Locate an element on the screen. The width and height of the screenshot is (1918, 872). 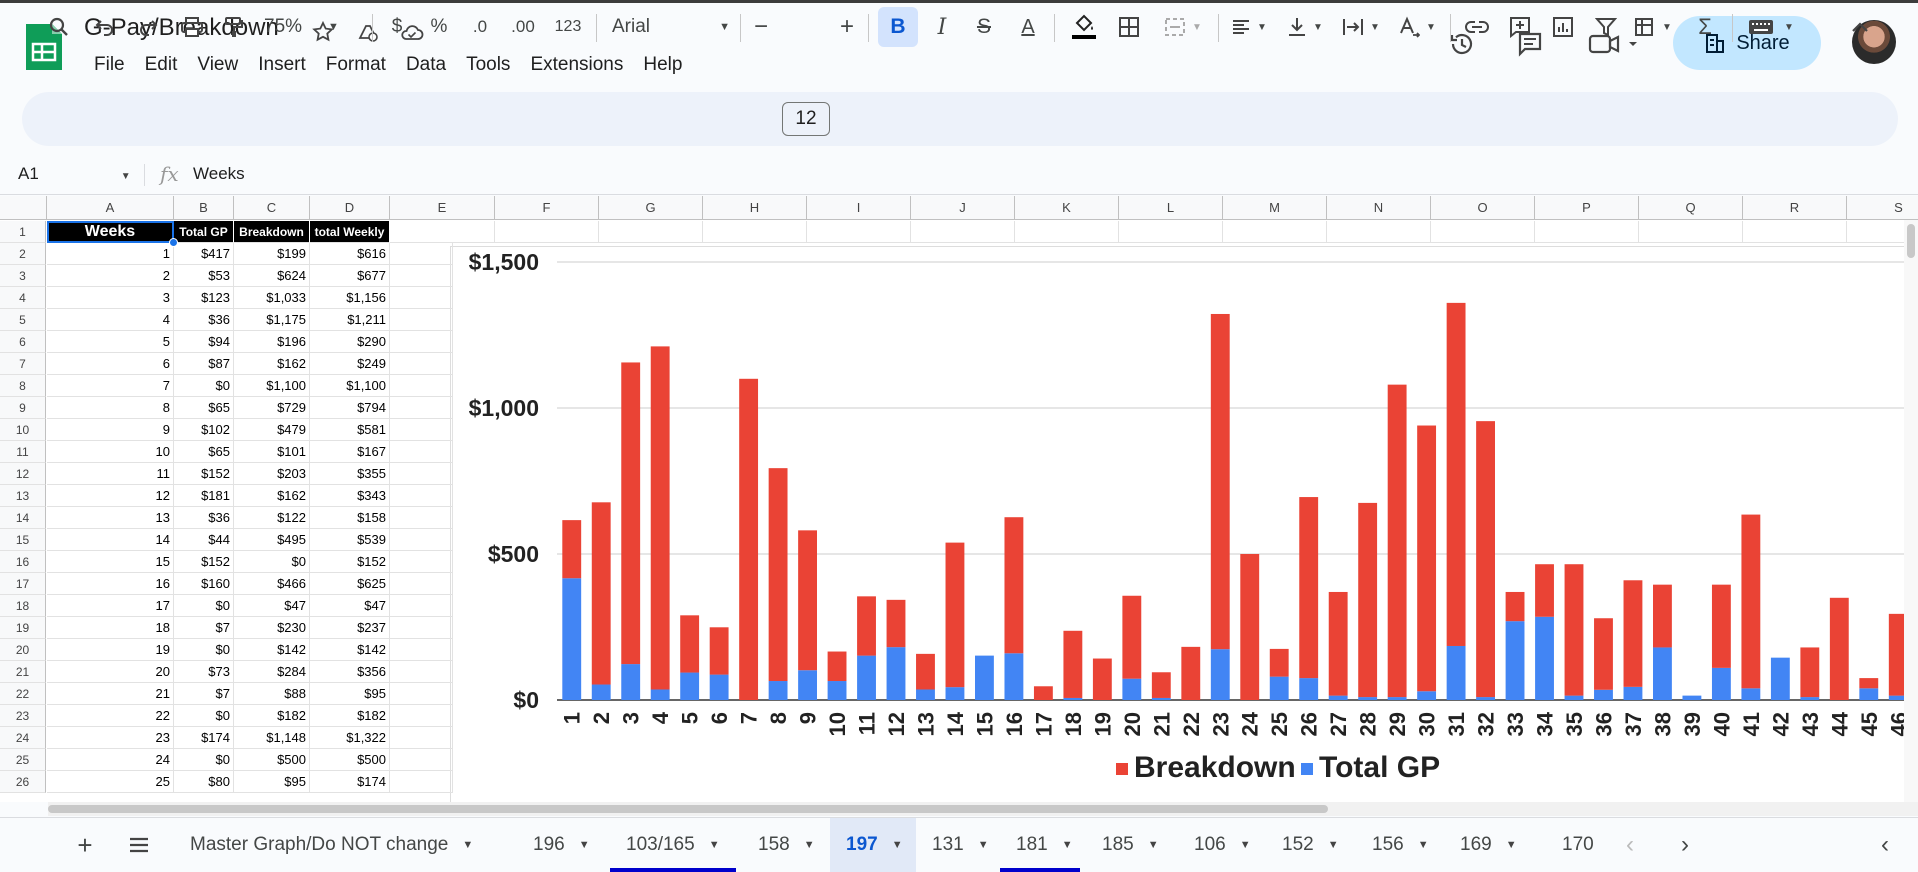
formula-input: Weeks is located at coordinates (219, 174).